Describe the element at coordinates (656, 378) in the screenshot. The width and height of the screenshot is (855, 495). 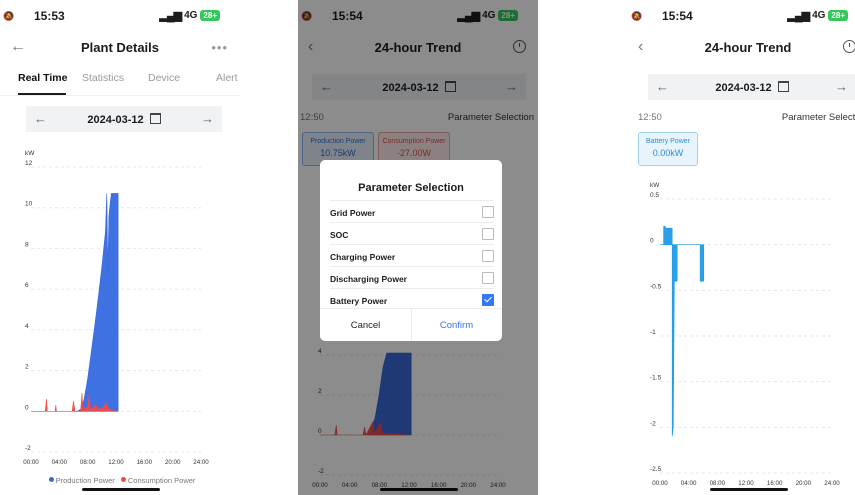
I see `y-tick-label: -1.5` at that location.